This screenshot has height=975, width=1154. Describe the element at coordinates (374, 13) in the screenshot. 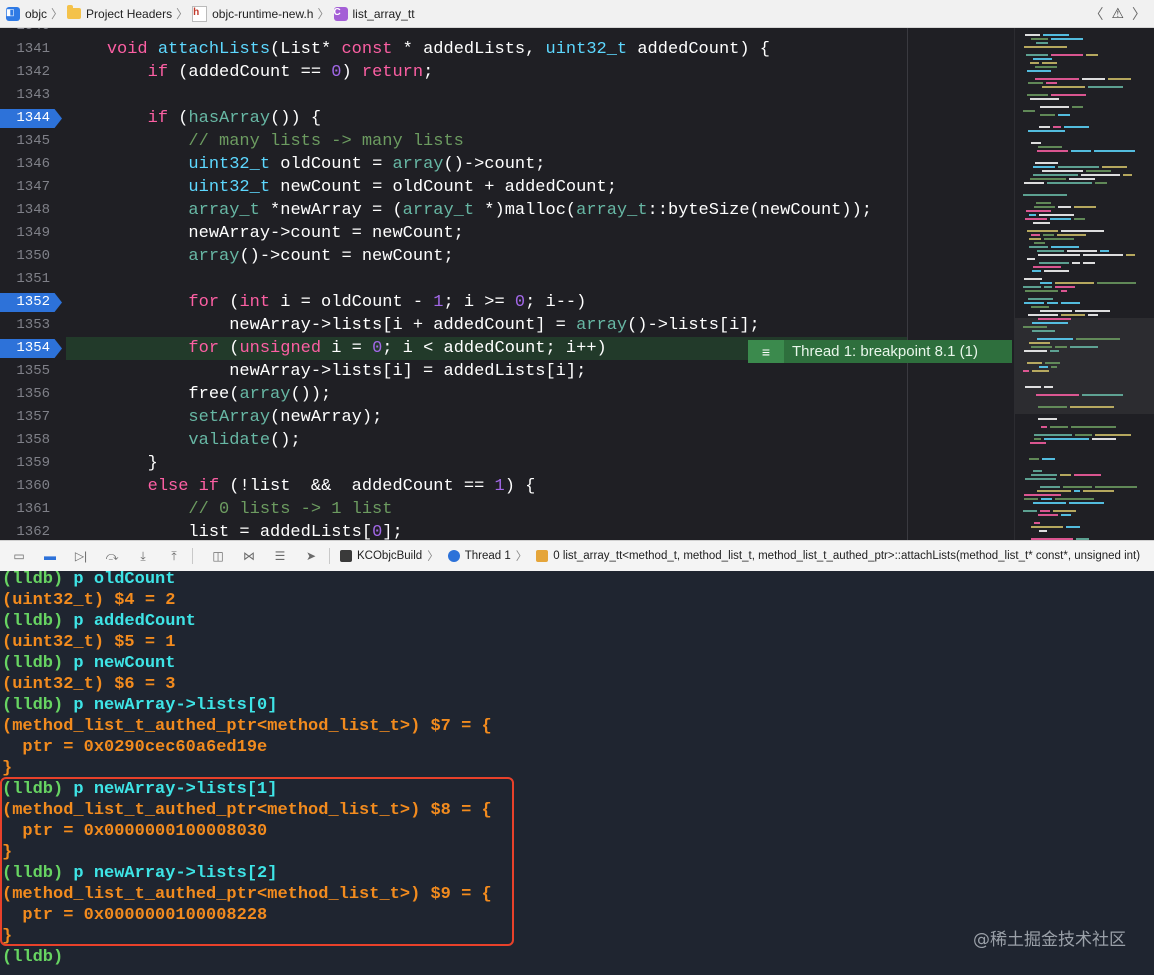

I see `breadcrumb-symbol: C list_array_tt` at that location.